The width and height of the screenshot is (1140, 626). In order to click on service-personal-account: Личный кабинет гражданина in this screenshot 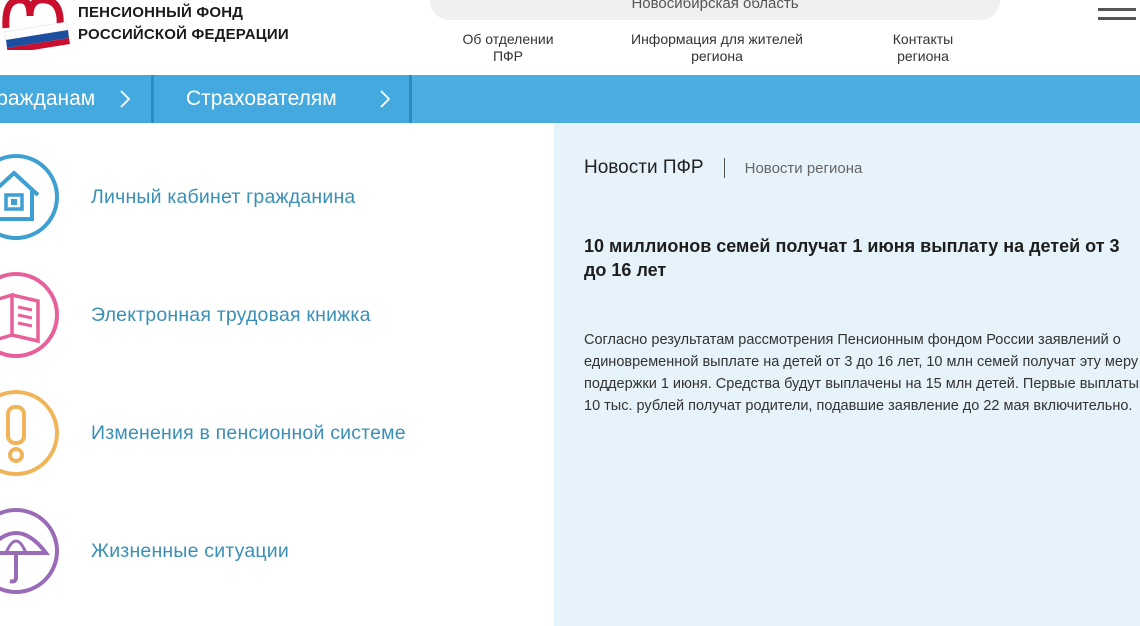, I will do `click(277, 203)`.